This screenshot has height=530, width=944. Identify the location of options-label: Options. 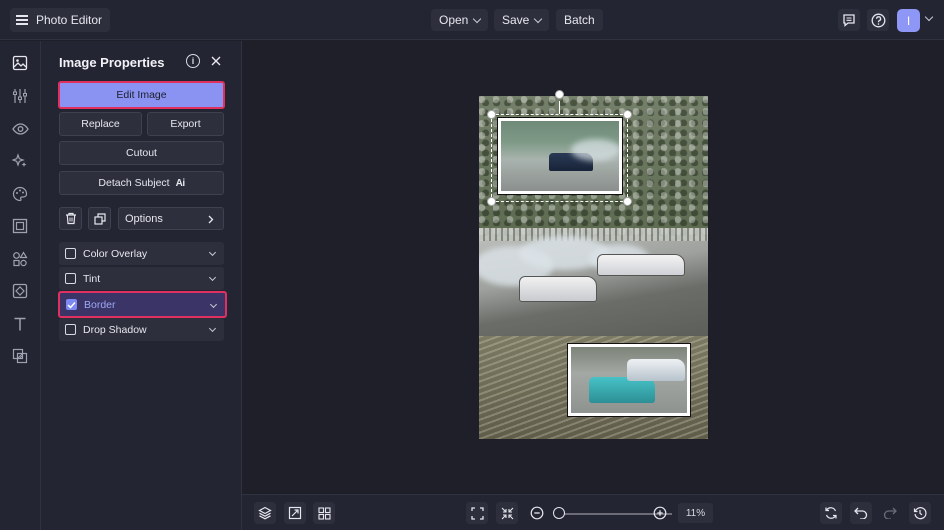
(144, 218).